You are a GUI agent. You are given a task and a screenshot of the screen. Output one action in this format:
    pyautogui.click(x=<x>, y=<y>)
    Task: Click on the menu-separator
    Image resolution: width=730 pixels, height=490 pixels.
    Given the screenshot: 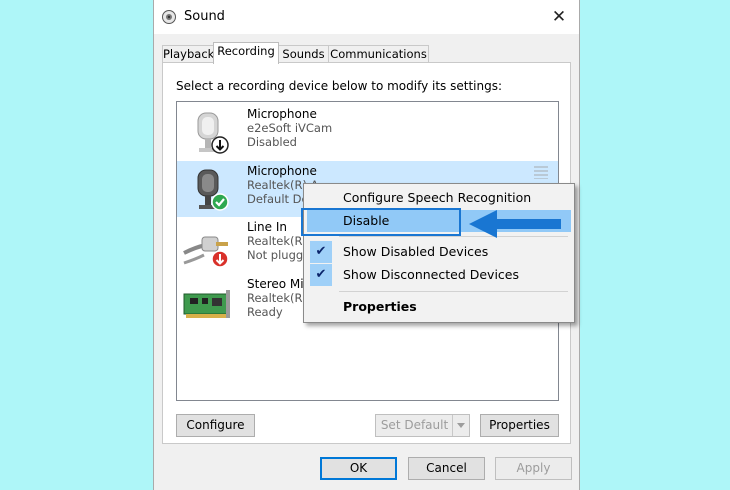 What is the action you would take?
    pyautogui.click(x=453, y=291)
    